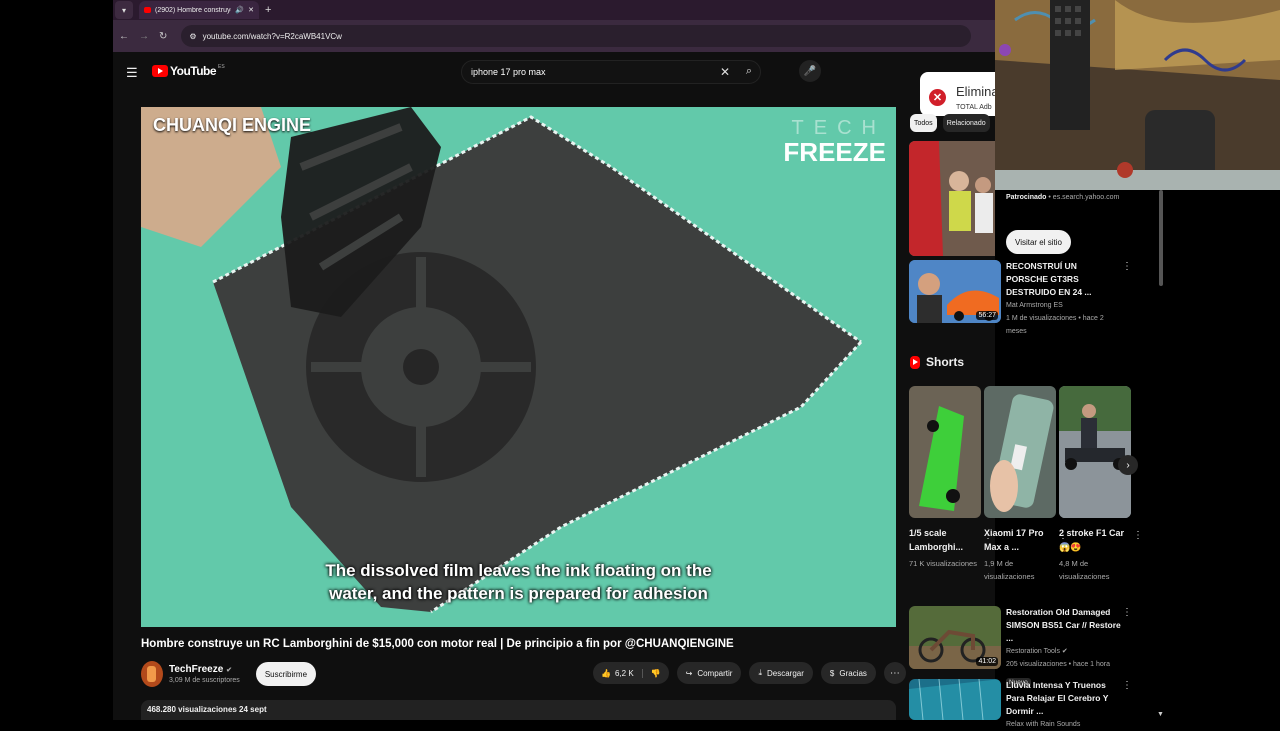  I want to click on search-value: iphone 17 pro max, so click(508, 72).